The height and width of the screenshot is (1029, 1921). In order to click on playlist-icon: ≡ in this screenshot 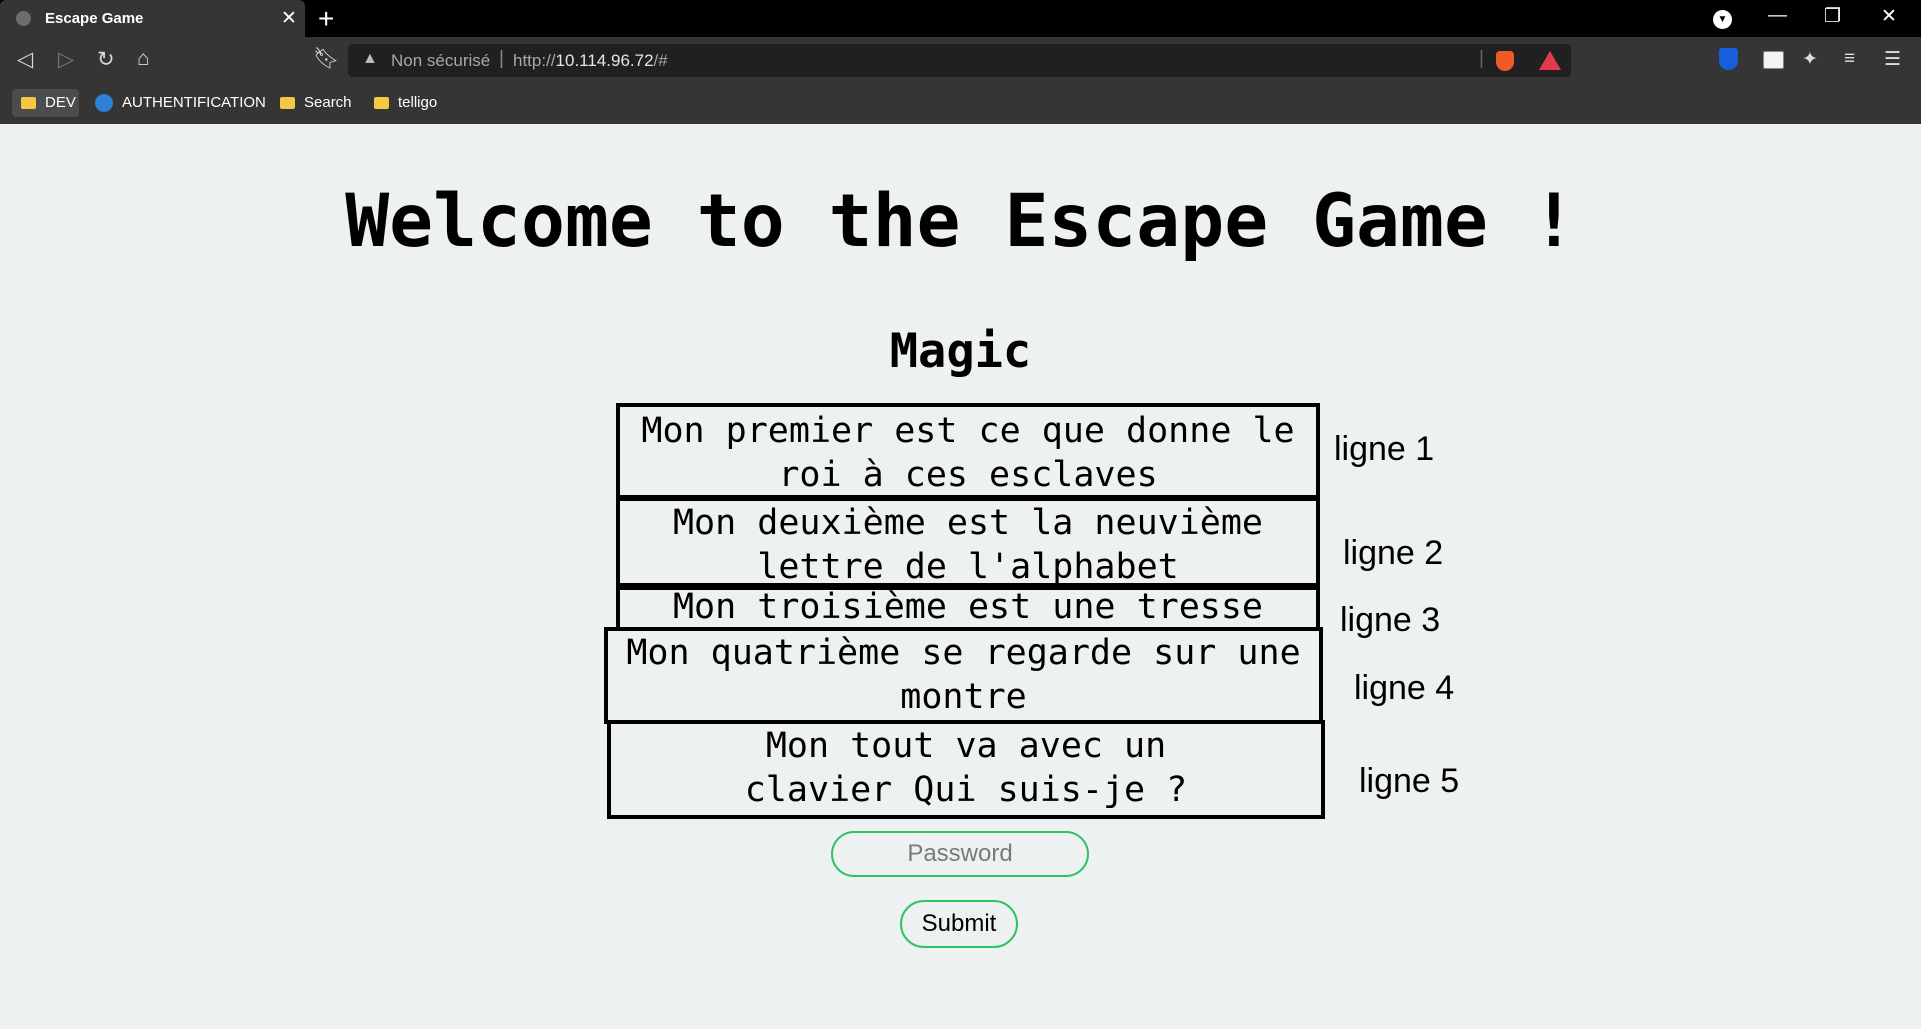, I will do `click(1849, 59)`.